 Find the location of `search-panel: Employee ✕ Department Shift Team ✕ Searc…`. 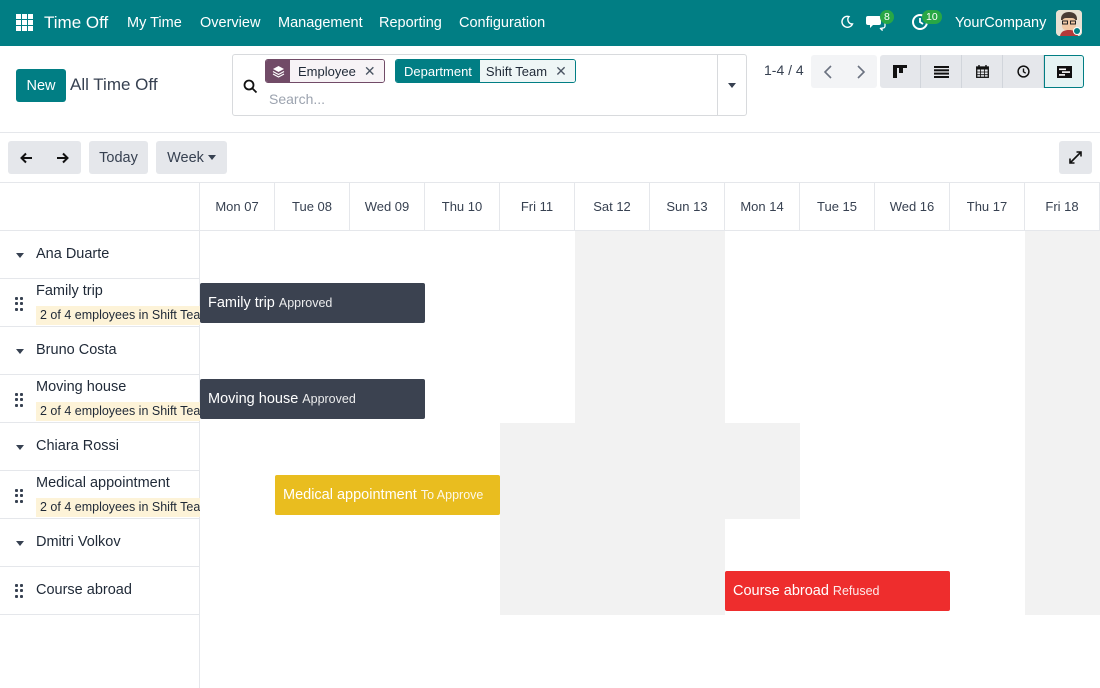

search-panel: Employee ✕ Department Shift Team ✕ Searc… is located at coordinates (489, 85).